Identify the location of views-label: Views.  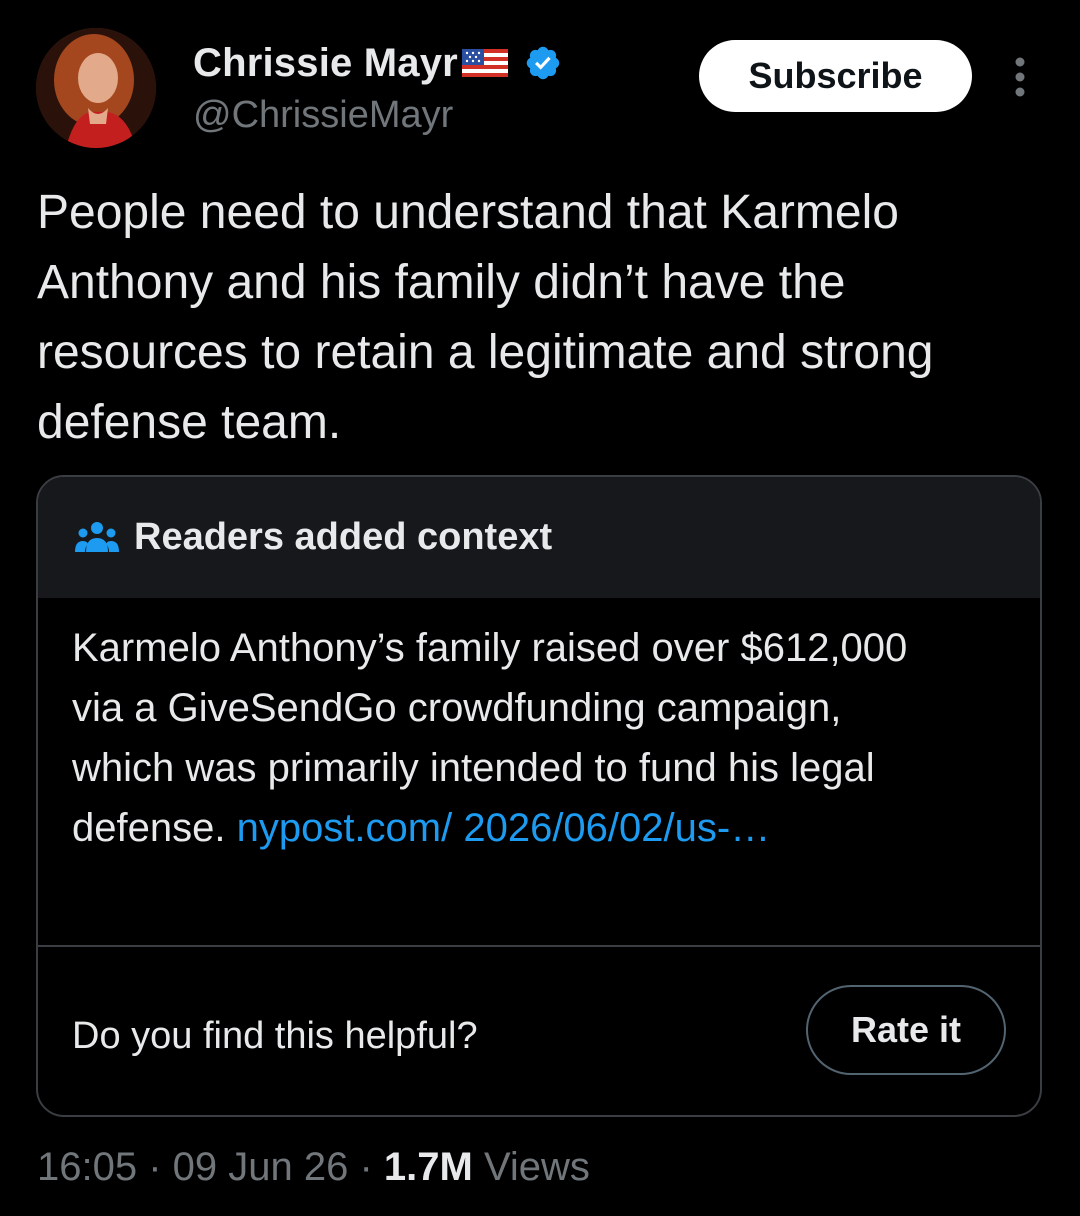
(531, 1167).